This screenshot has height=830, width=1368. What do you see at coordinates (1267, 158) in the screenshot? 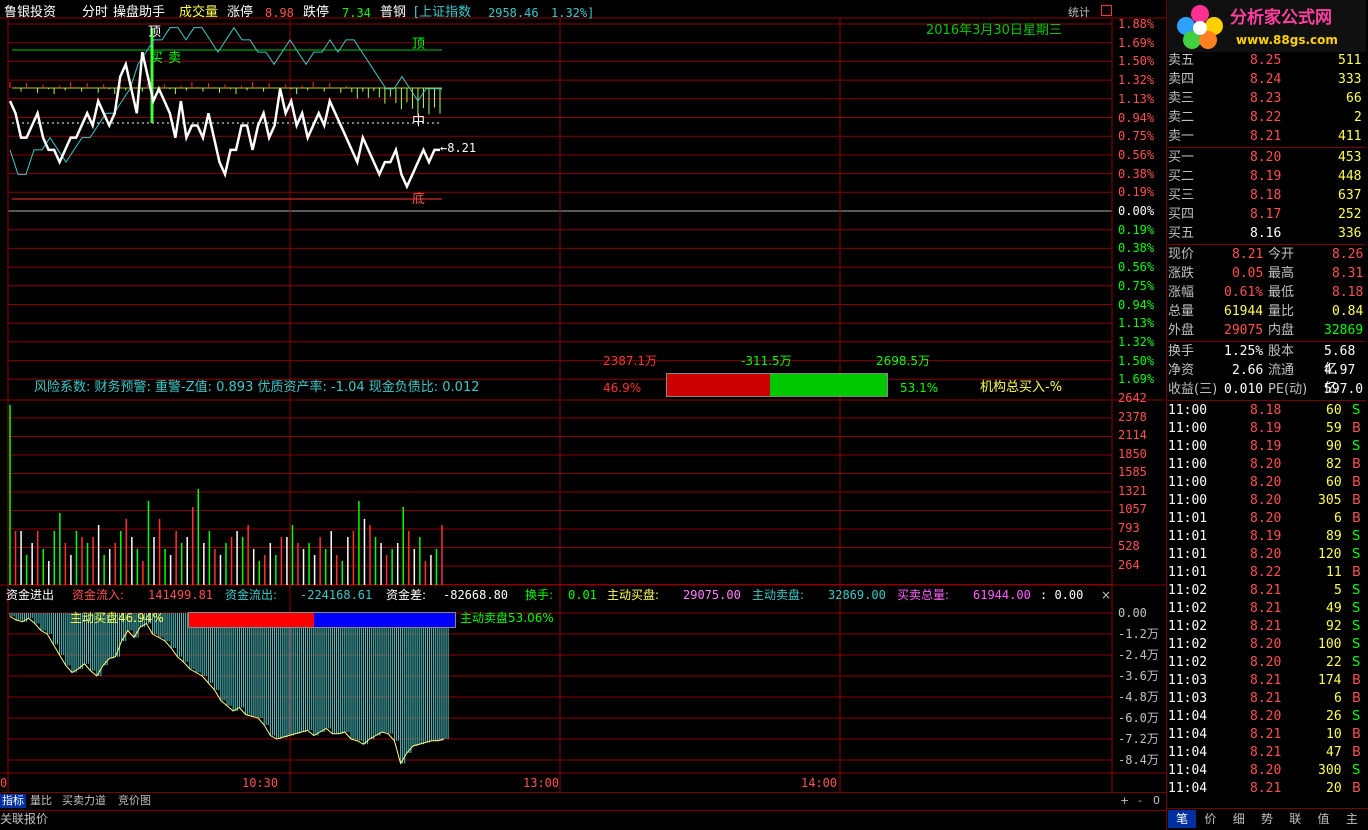
I see `buy-level-row: 买一 8.20 453` at bounding box center [1267, 158].